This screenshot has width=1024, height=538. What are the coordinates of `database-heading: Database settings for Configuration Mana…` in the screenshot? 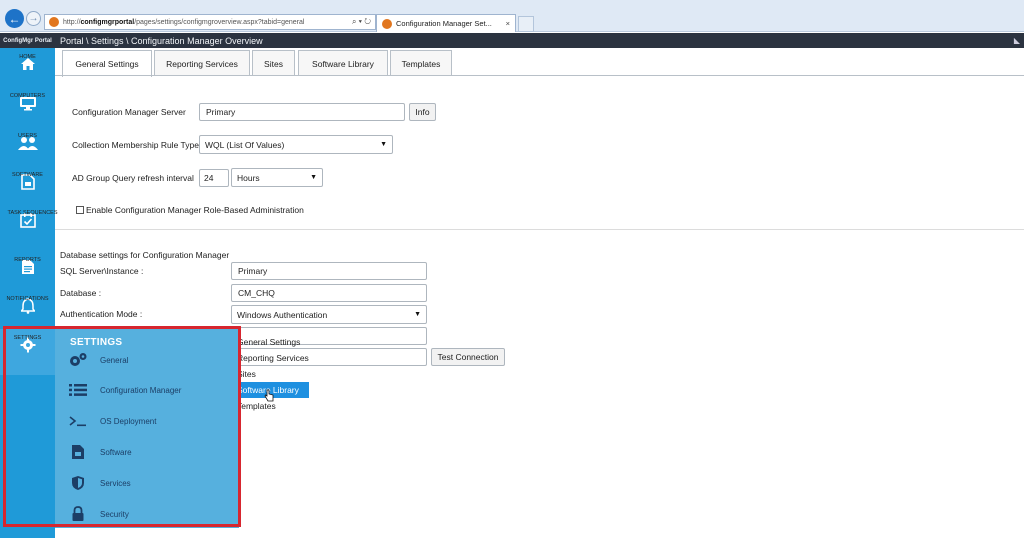 It's located at (145, 255).